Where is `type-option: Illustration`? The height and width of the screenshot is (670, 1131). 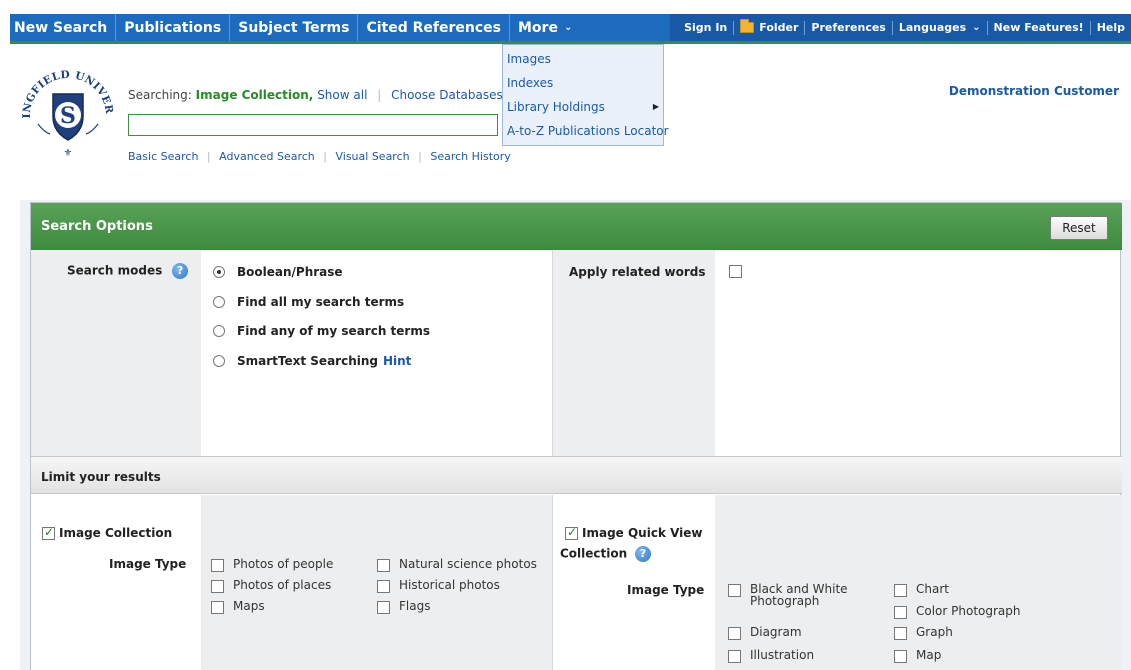 type-option: Illustration is located at coordinates (771, 656).